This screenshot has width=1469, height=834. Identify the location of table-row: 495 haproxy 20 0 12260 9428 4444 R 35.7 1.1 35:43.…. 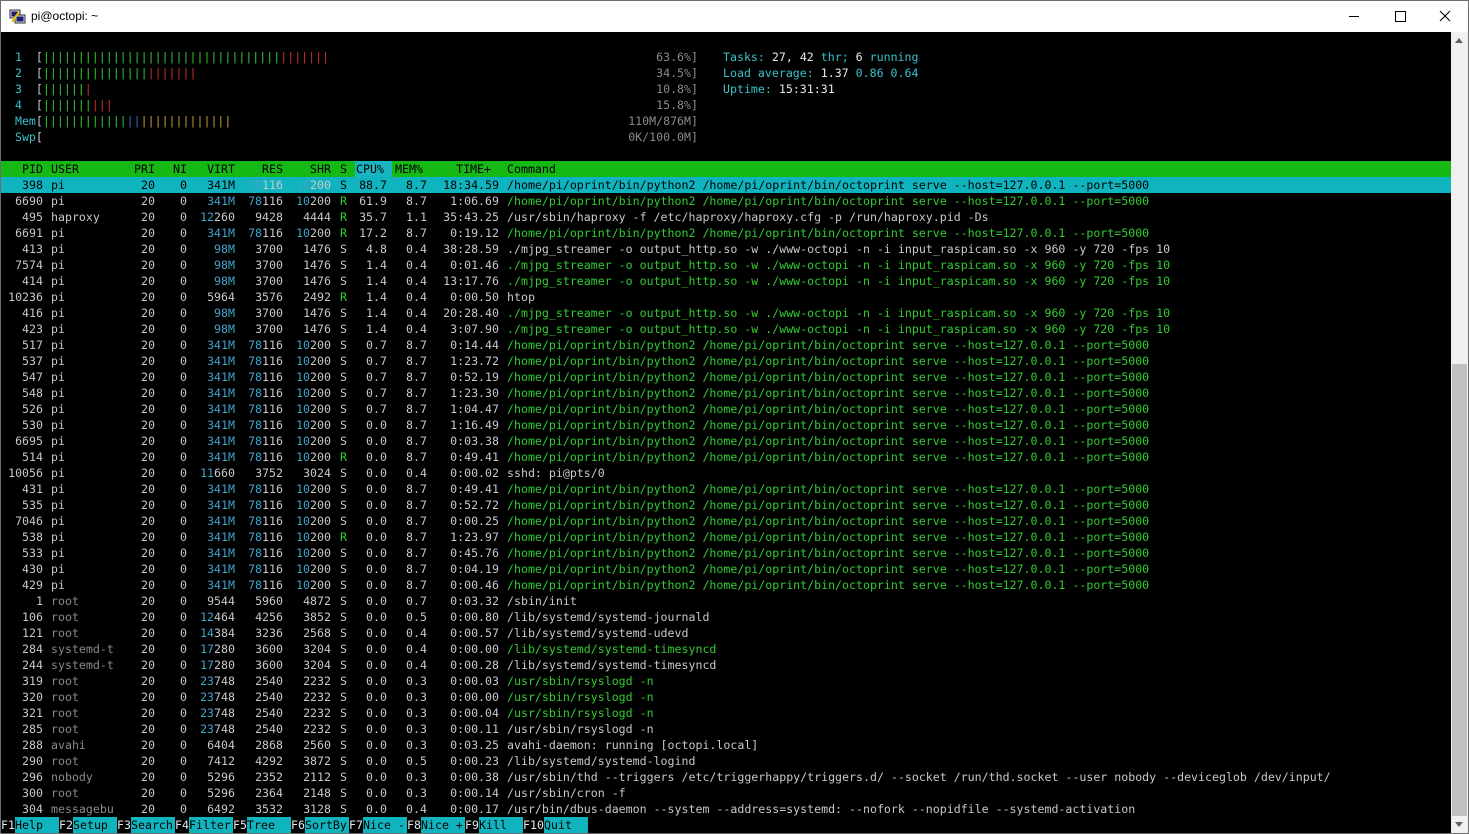
(726, 217).